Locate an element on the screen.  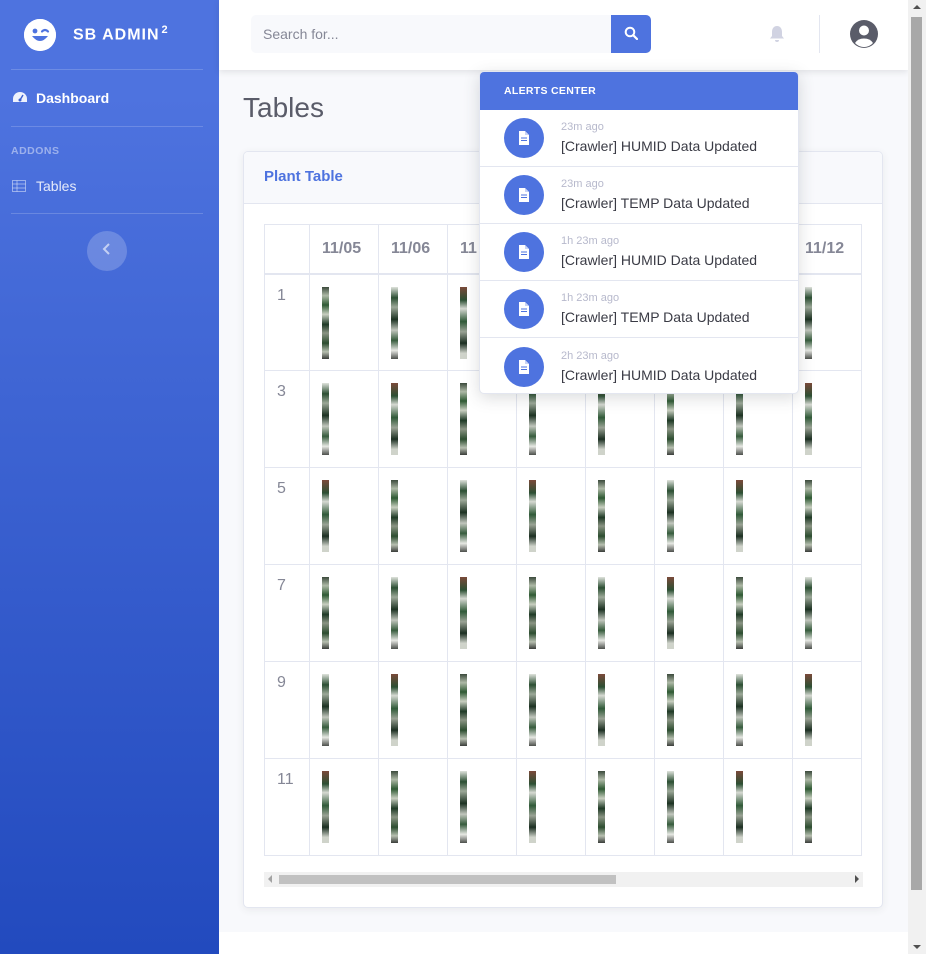
alert-body: 23m ago [Crawler] TEMP Data Updated is located at coordinates (655, 195).